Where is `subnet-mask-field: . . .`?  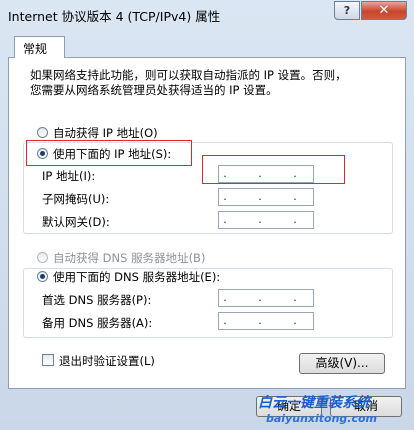 subnet-mask-field: . . . is located at coordinates (266, 197).